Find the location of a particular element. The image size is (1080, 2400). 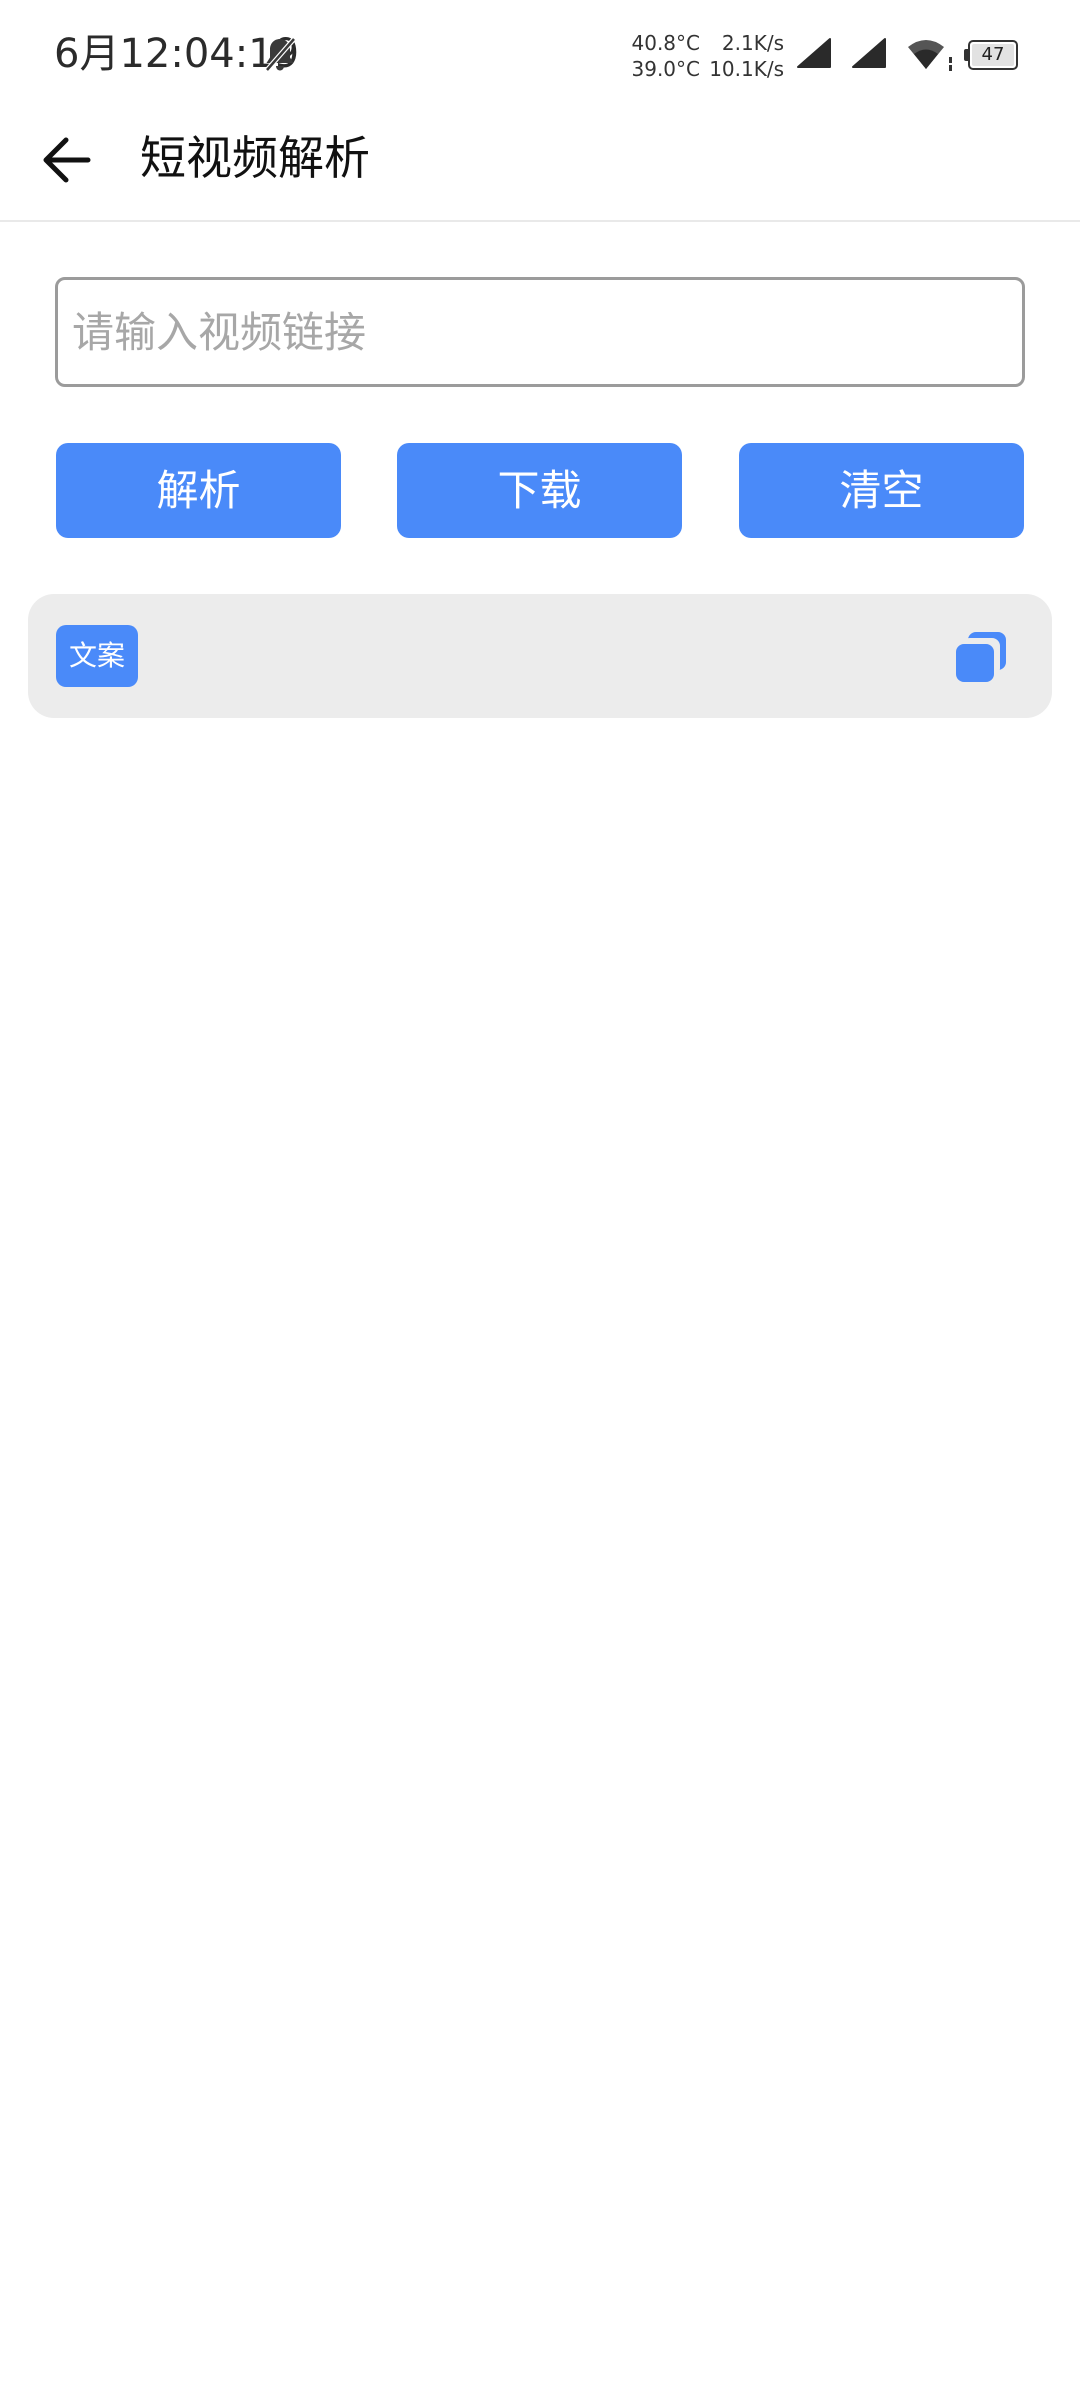

network-speed-readout: 2.1K/s 10.1K/s is located at coordinates (744, 56).